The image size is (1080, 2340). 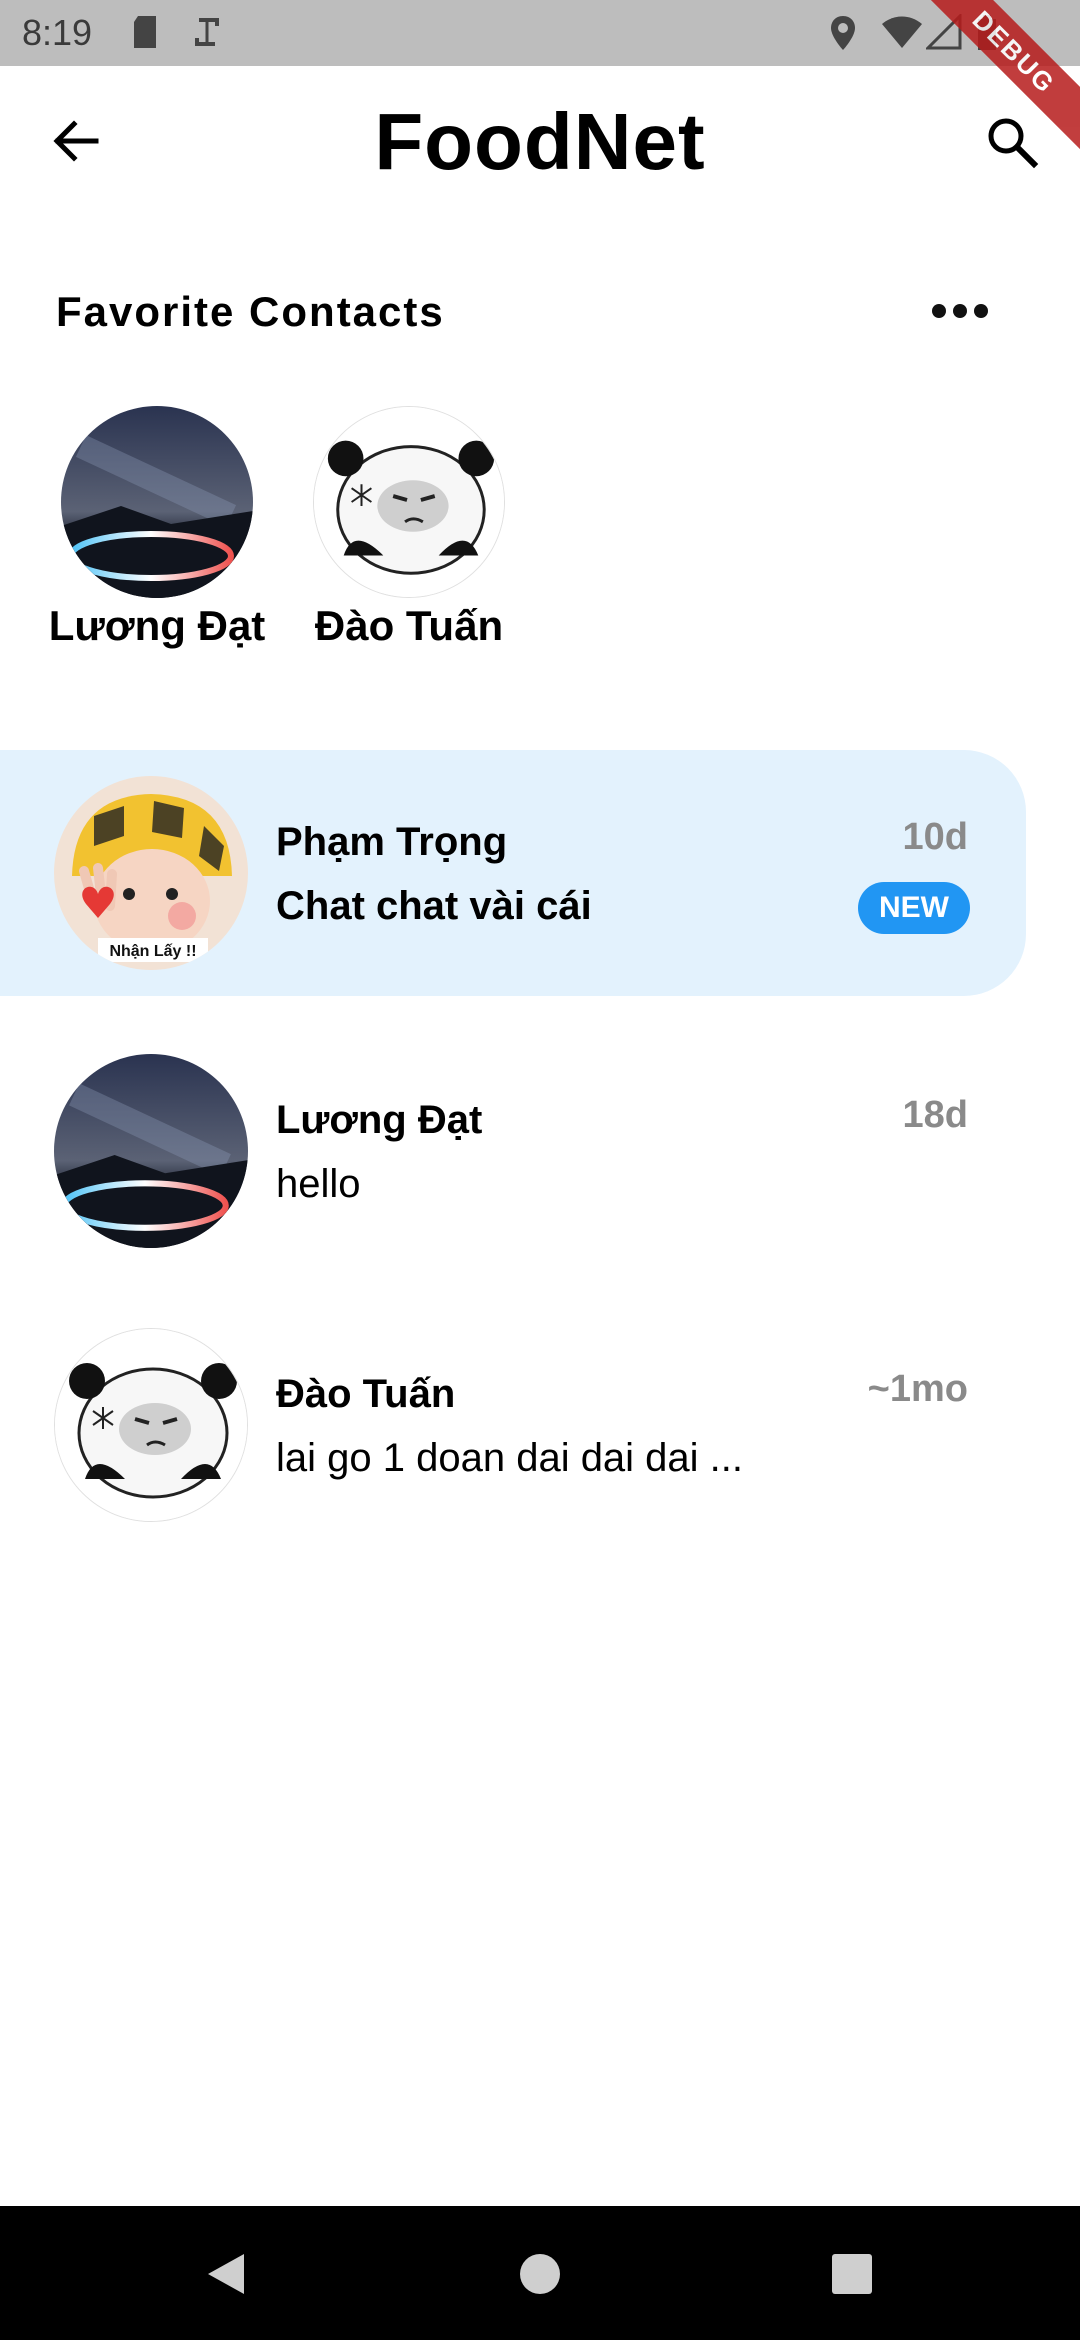 What do you see at coordinates (207, 32) in the screenshot?
I see `sync-icon` at bounding box center [207, 32].